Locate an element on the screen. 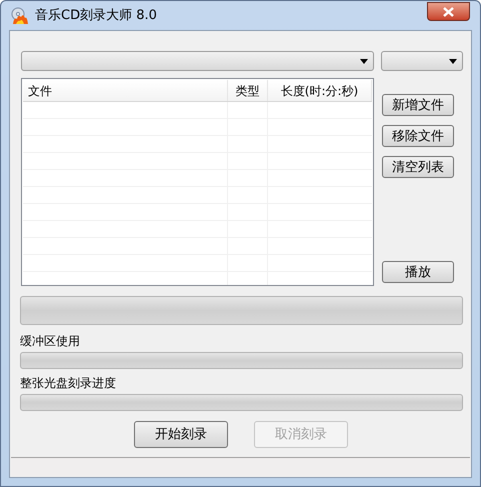 The width and height of the screenshot is (481, 487). column-header: 长度(时:分:秒) is located at coordinates (320, 90).